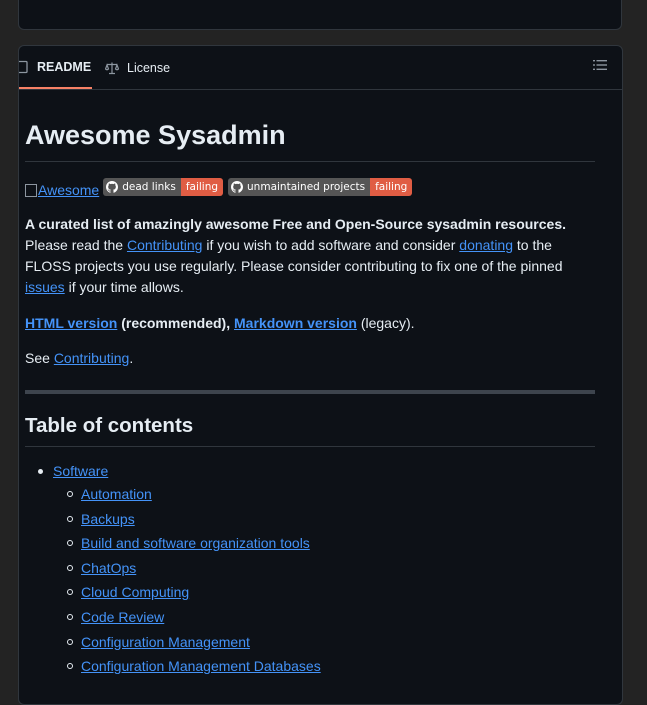  I want to click on legacy-text: (legacy)., so click(385, 323).